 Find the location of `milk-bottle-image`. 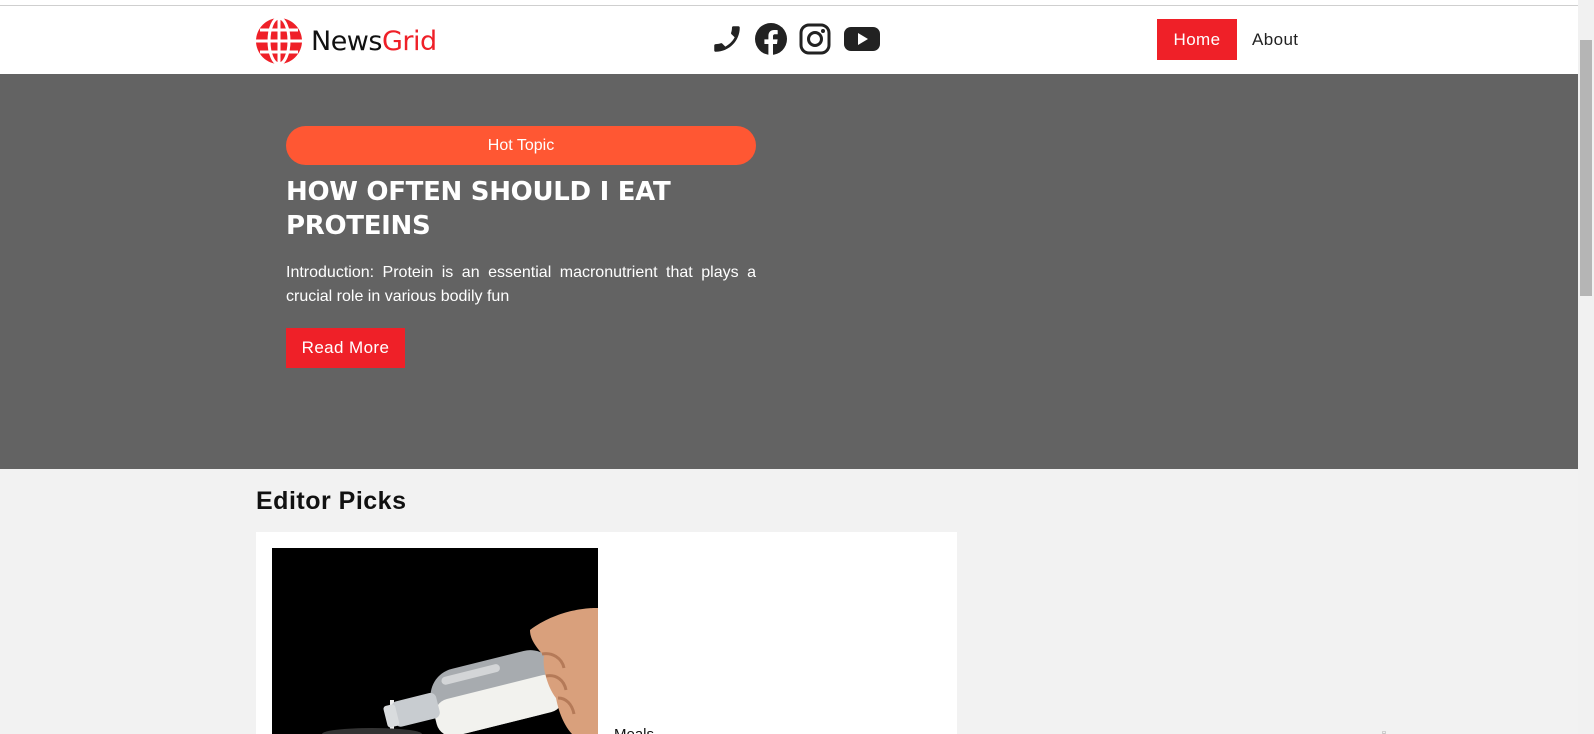

milk-bottle-image is located at coordinates (435, 641).